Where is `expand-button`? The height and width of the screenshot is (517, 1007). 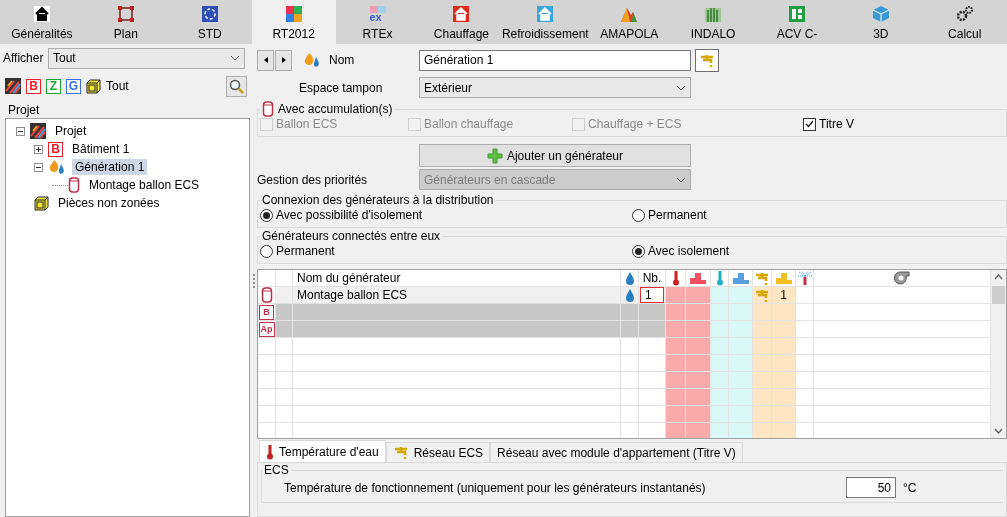 expand-button is located at coordinates (38, 149).